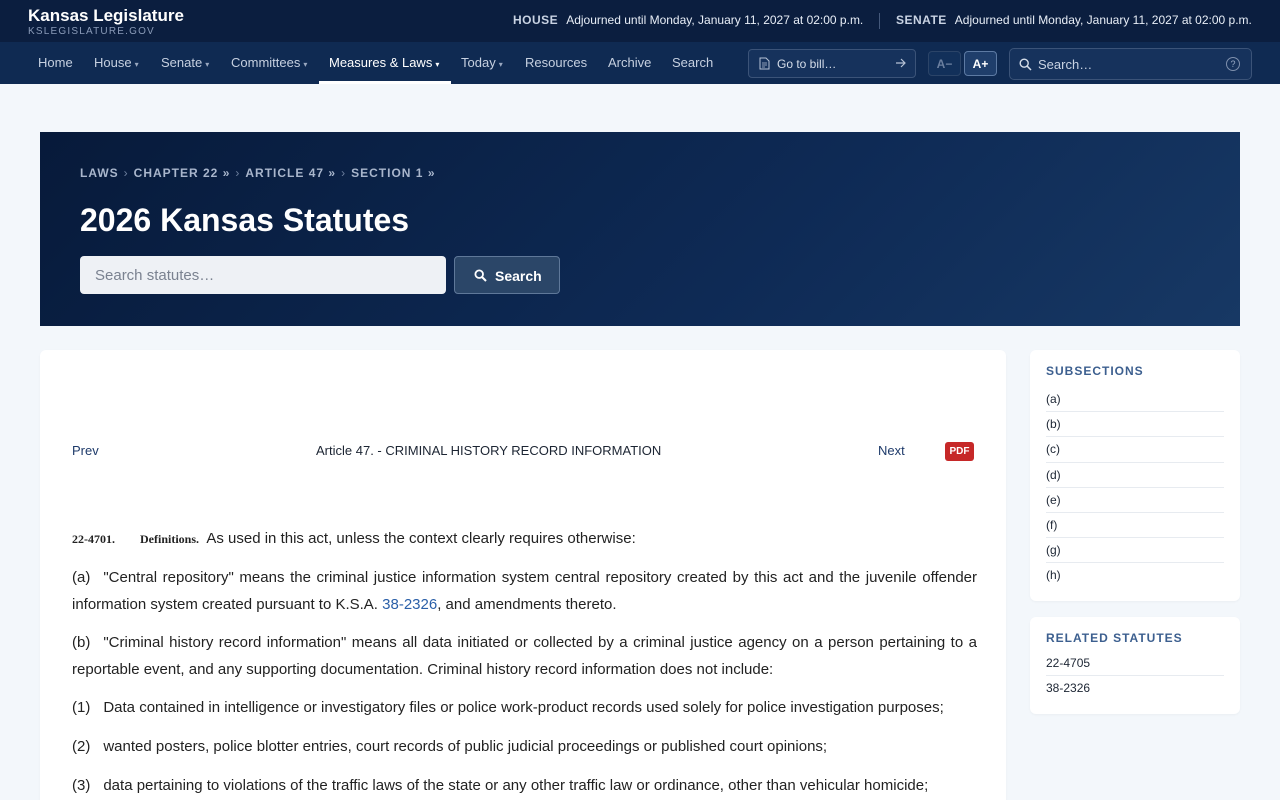 The image size is (1280, 800). What do you see at coordinates (93, 539) in the screenshot?
I see `section-number: 22-4701.` at bounding box center [93, 539].